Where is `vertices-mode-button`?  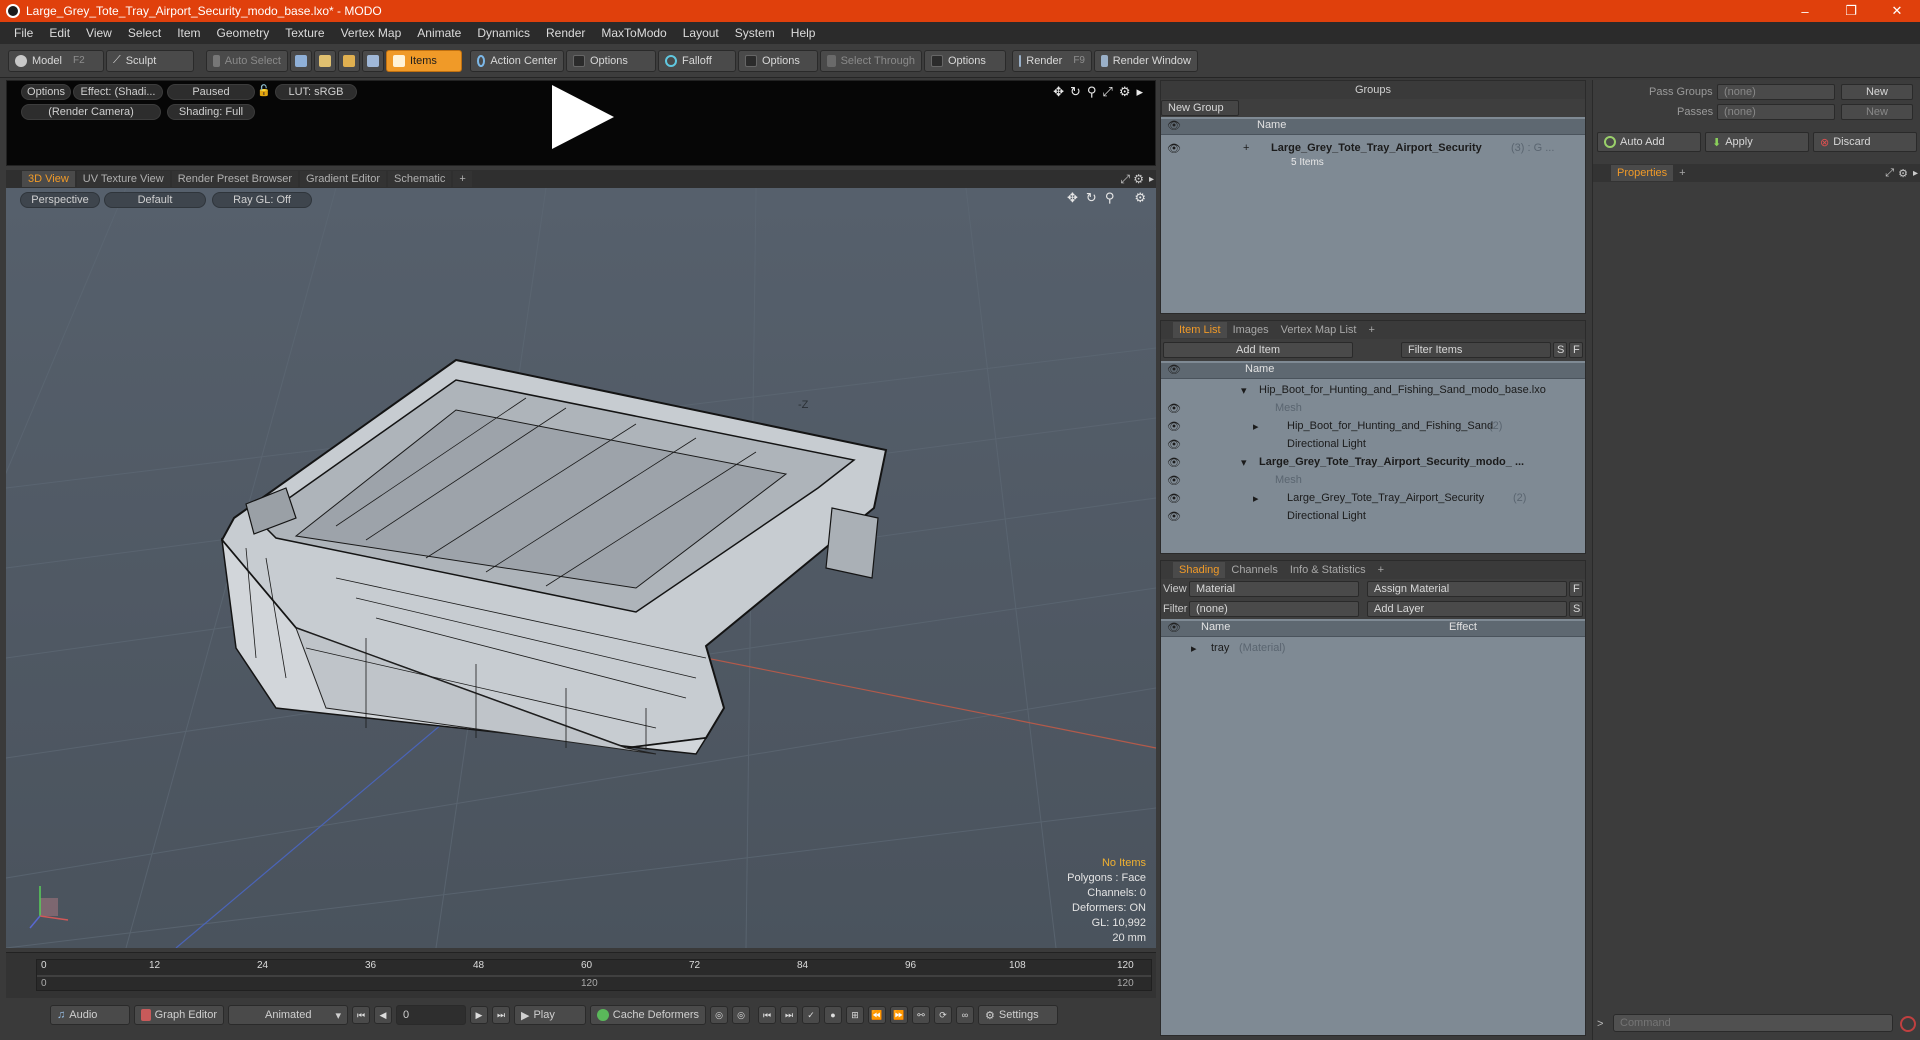
vertices-mode-button is located at coordinates (301, 60).